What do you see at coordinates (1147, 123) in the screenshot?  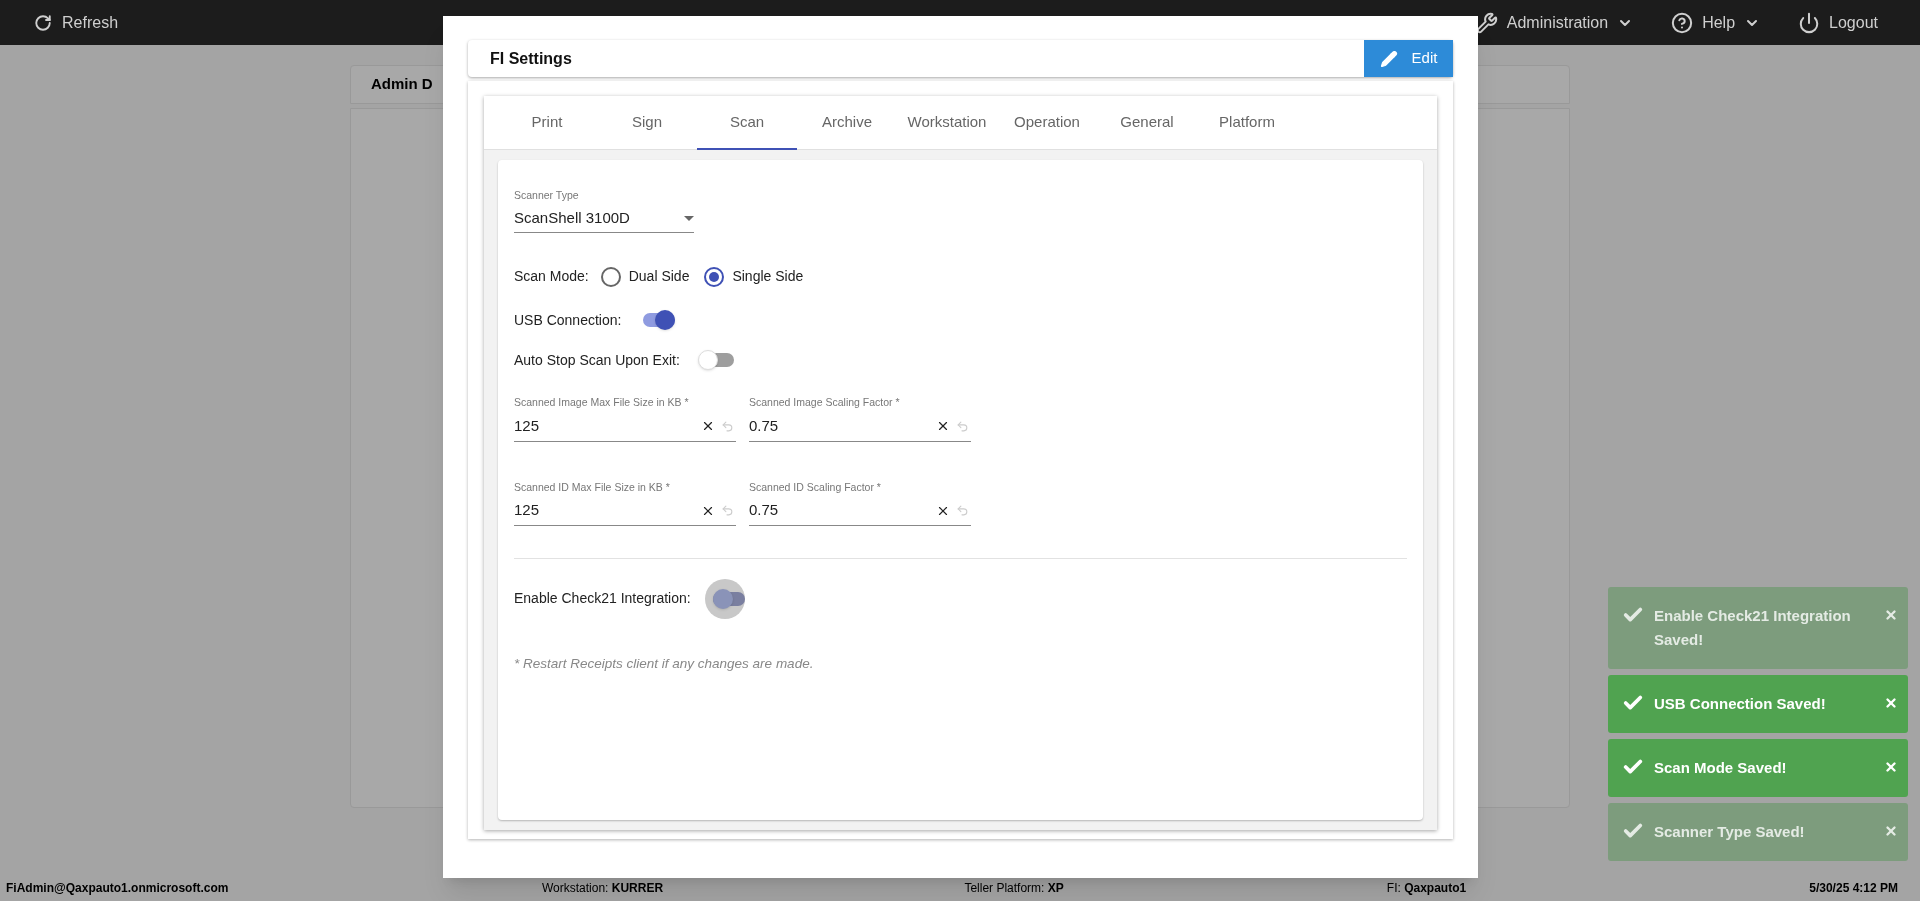 I see `settings-tab: General` at bounding box center [1147, 123].